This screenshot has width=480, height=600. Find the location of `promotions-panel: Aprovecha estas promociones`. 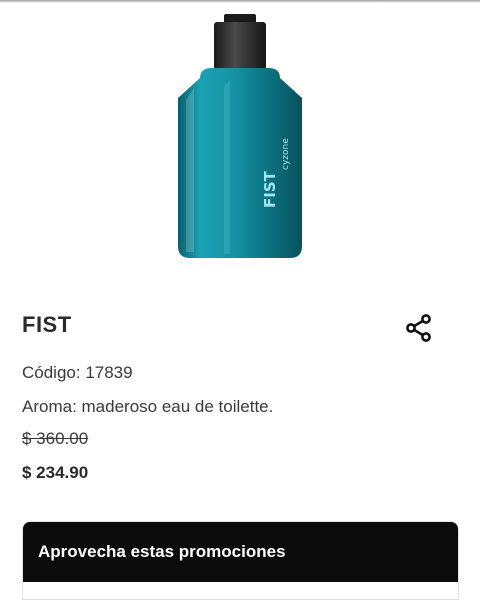

promotions-panel: Aprovecha estas promociones is located at coordinates (240, 560).